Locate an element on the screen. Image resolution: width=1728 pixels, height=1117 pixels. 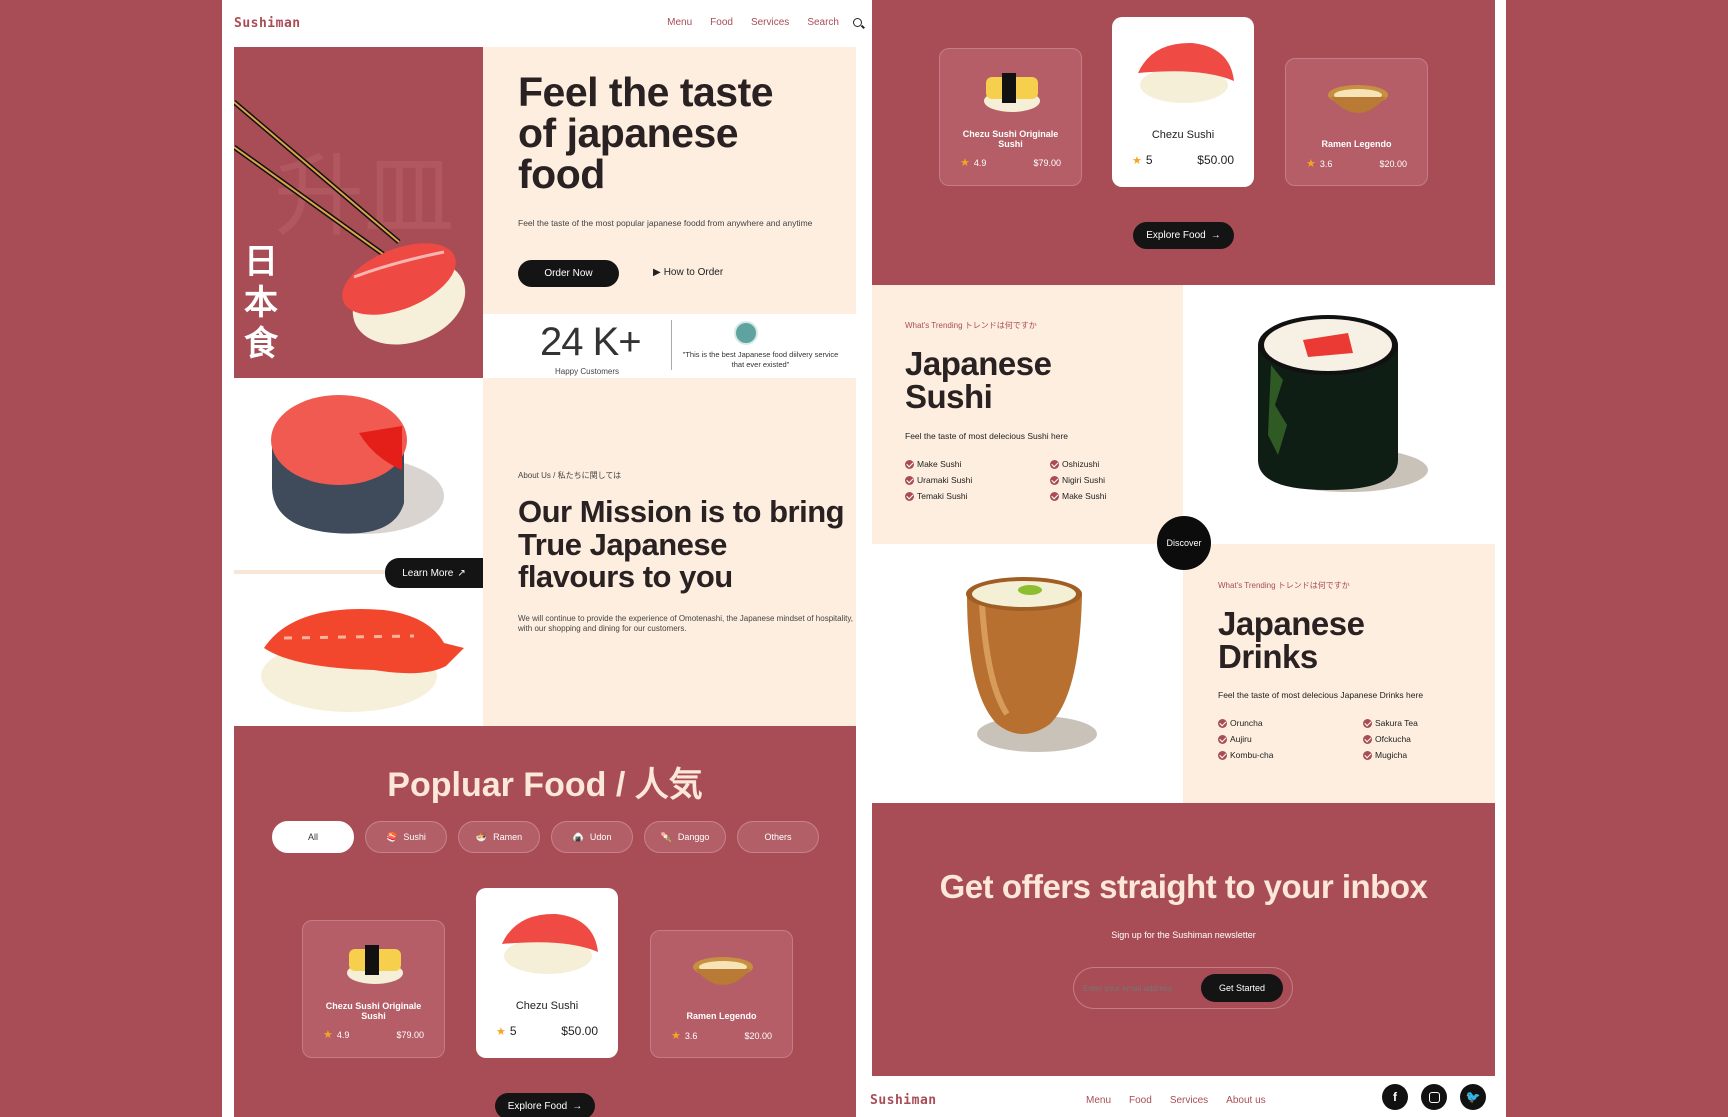
email-input is located at coordinates (1138, 988).